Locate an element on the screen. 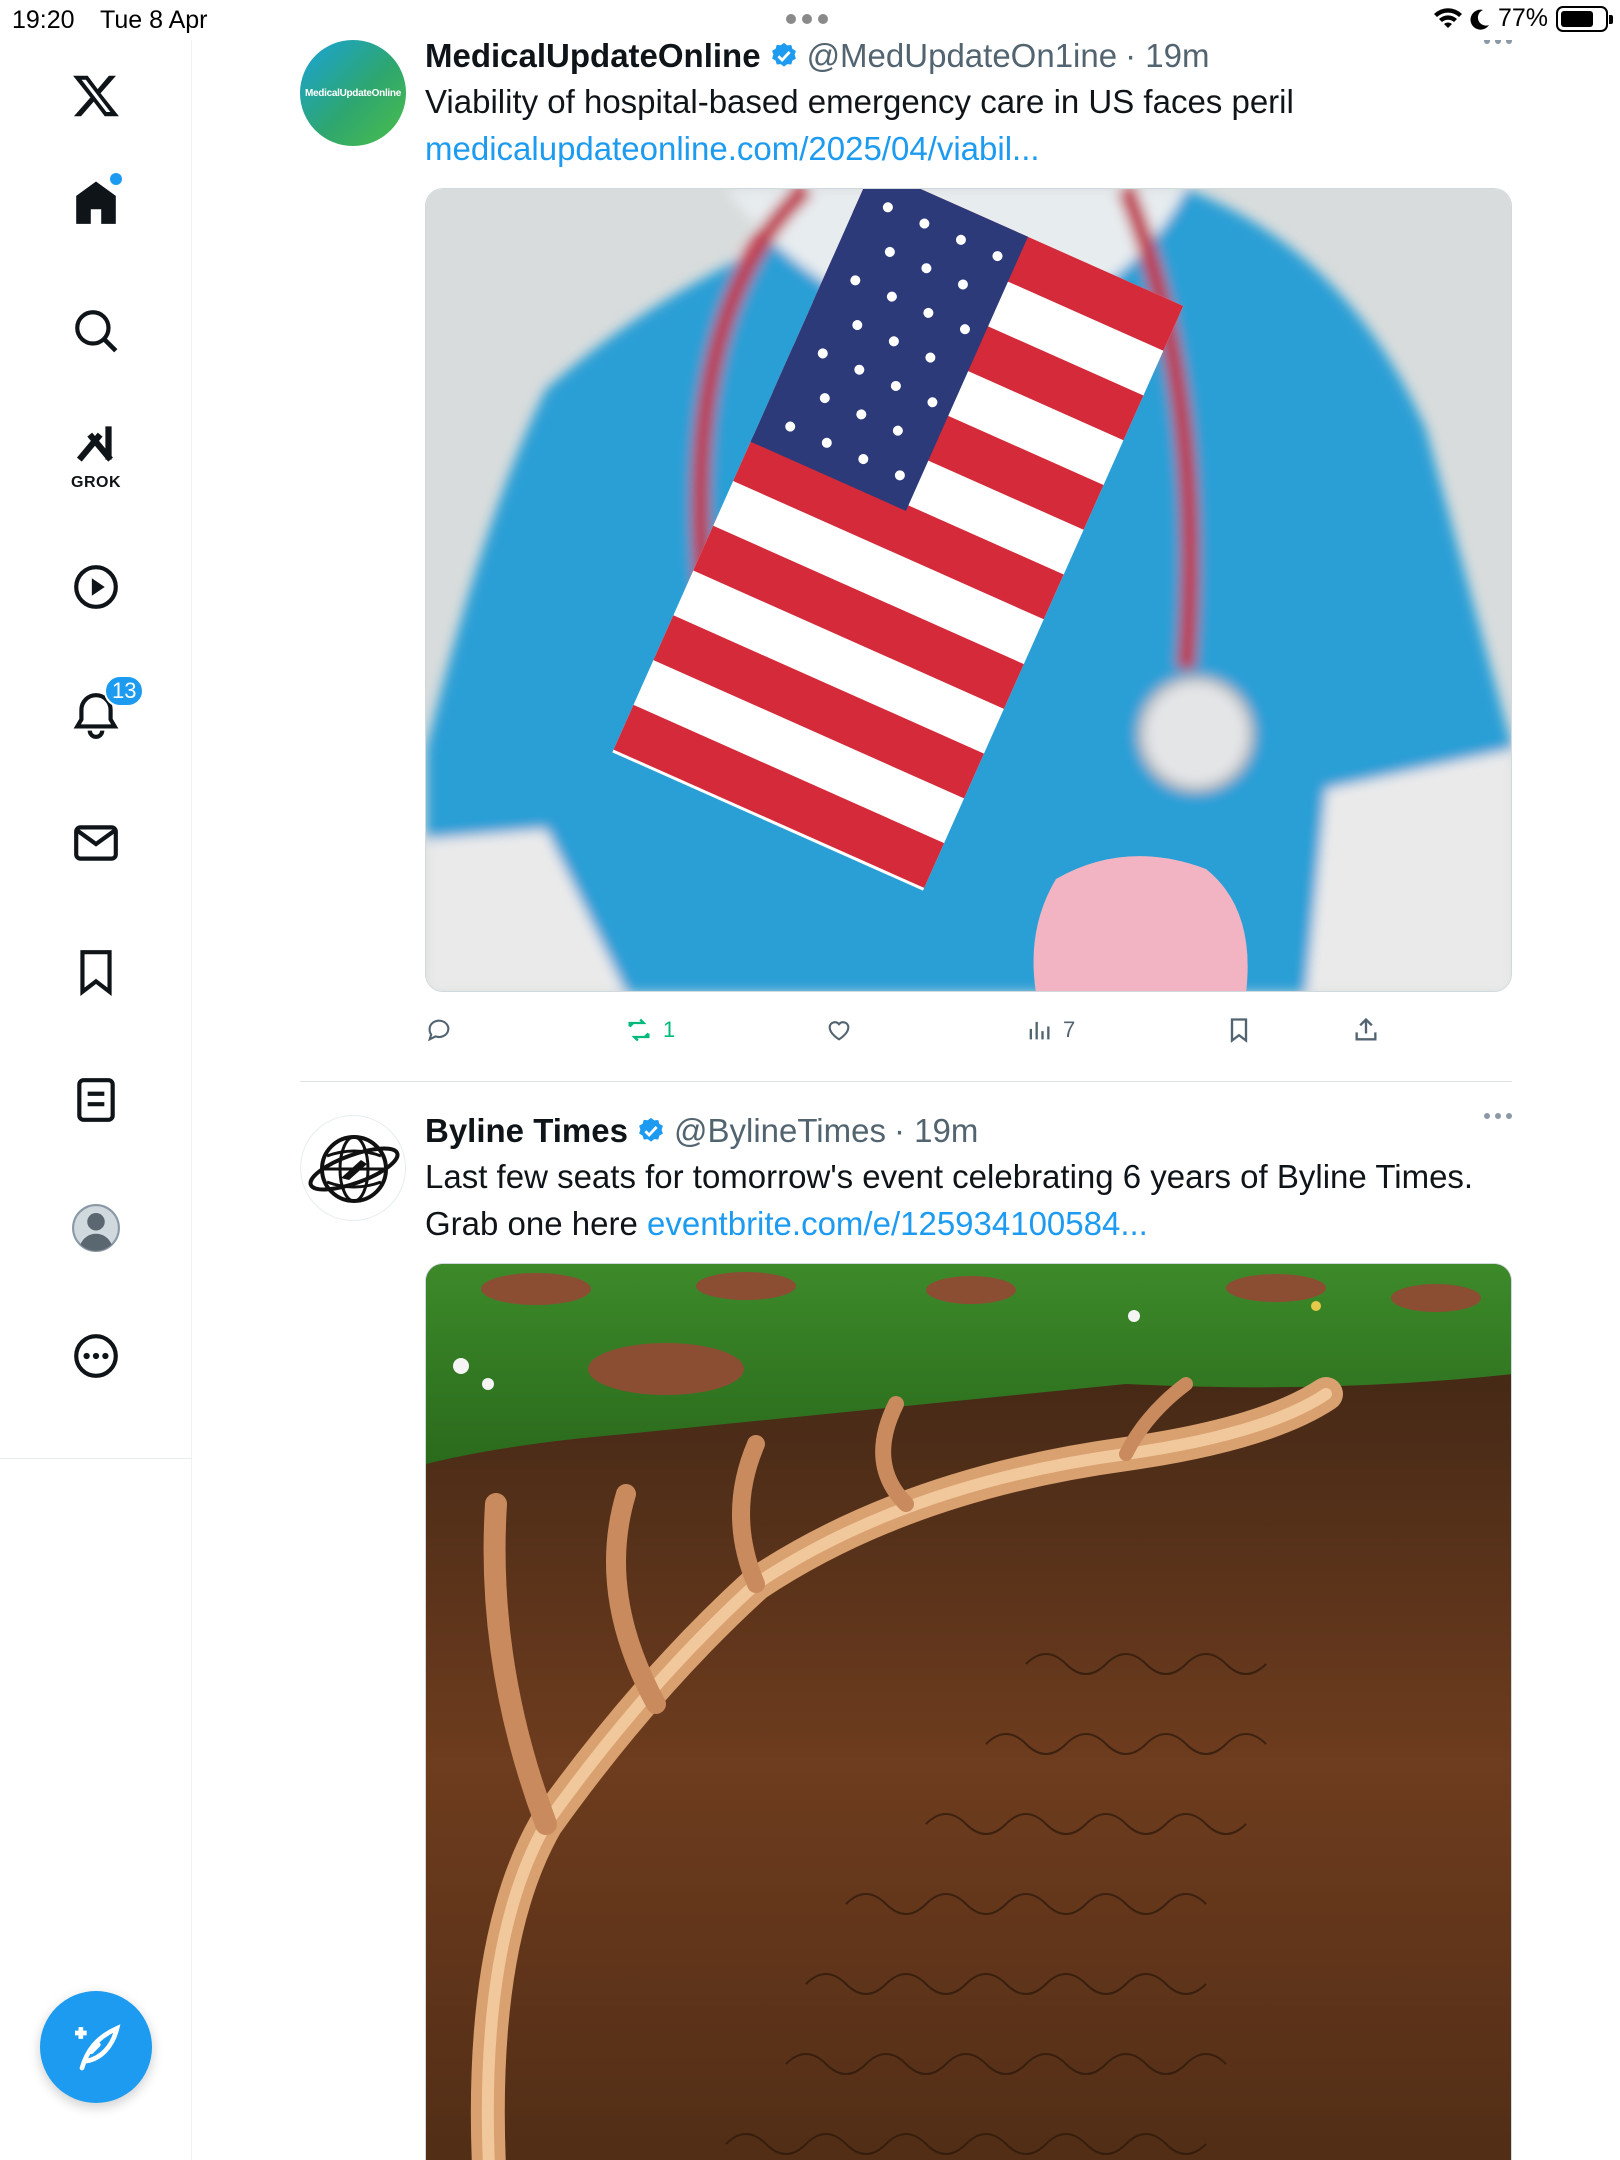  battery-percent: 77% is located at coordinates (1522, 18).